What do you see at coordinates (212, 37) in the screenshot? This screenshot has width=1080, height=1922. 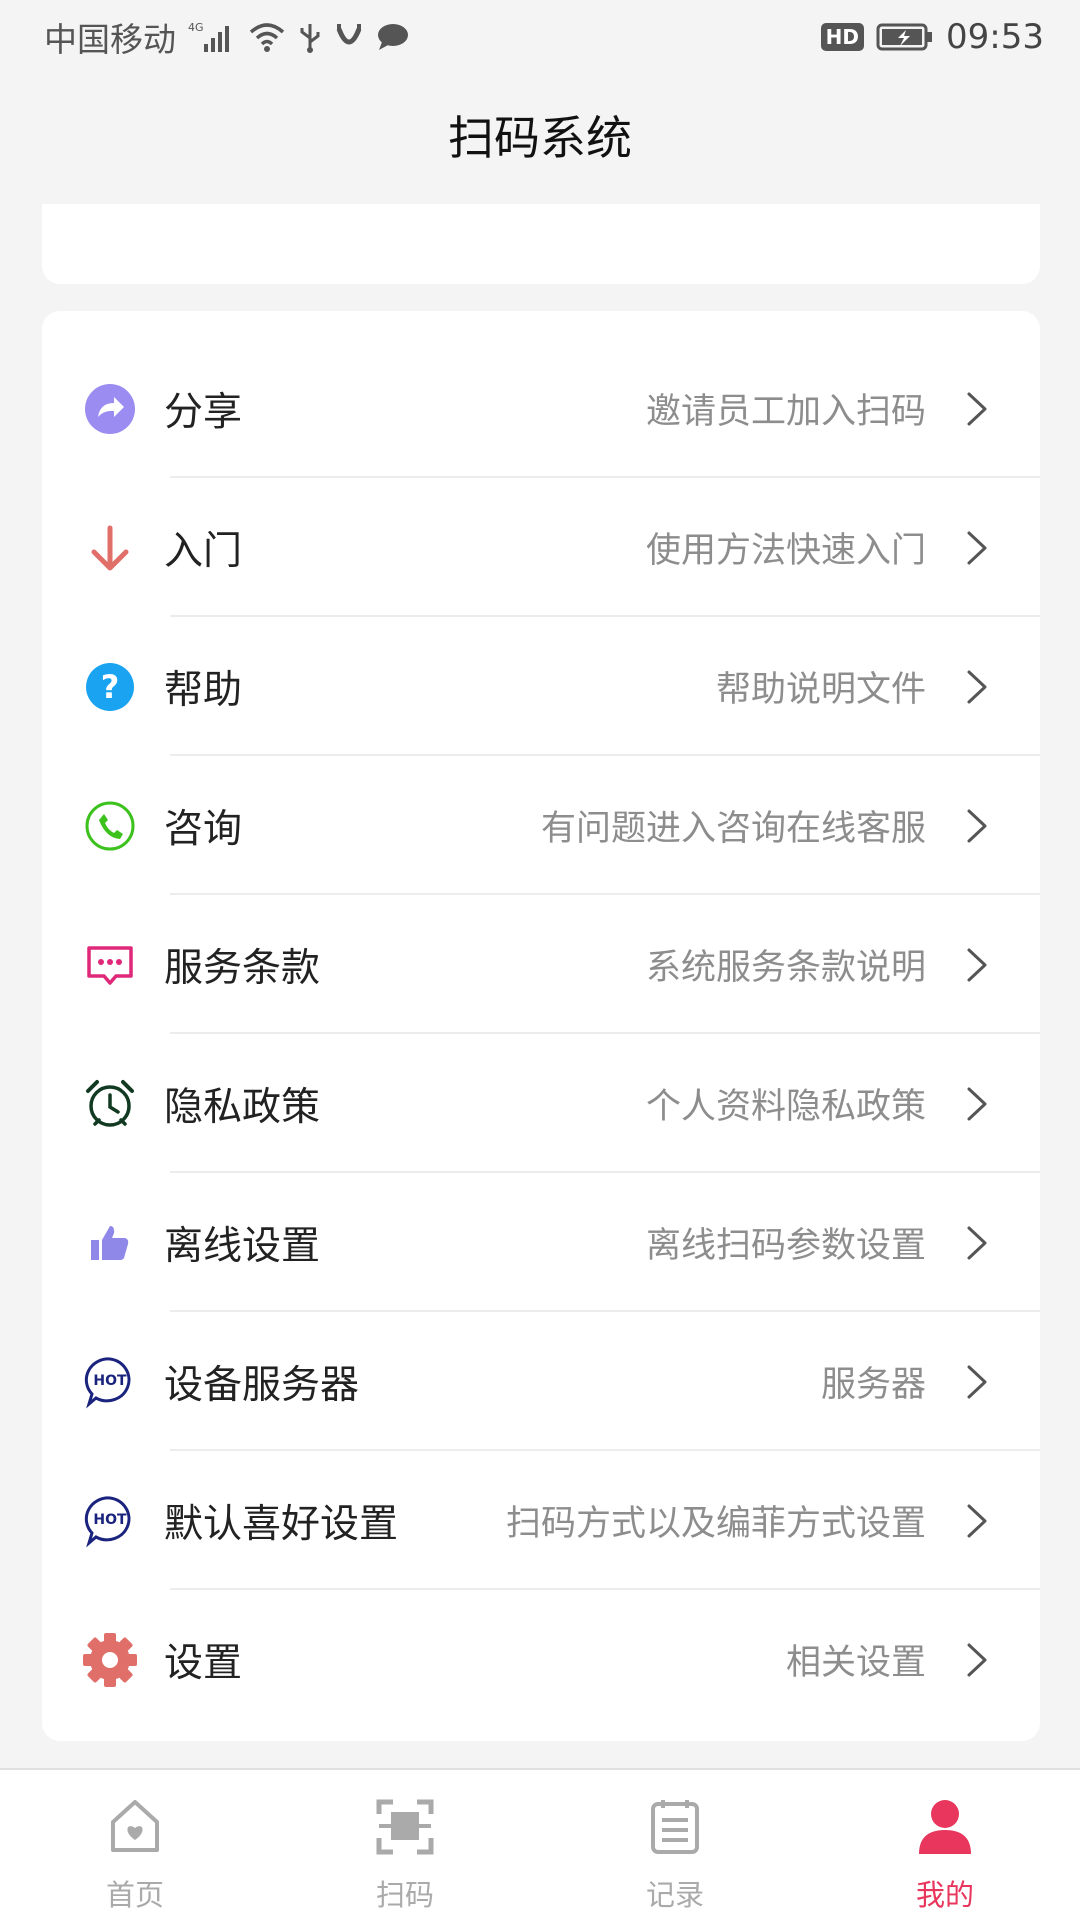 I see `signal-icon: 4G` at bounding box center [212, 37].